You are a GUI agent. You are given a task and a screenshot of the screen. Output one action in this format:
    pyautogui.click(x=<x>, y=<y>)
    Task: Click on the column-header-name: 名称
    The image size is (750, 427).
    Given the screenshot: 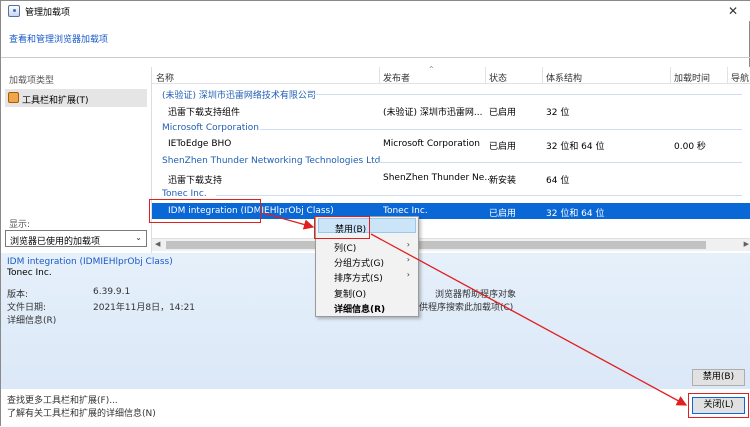 What is the action you would take?
    pyautogui.click(x=165, y=77)
    